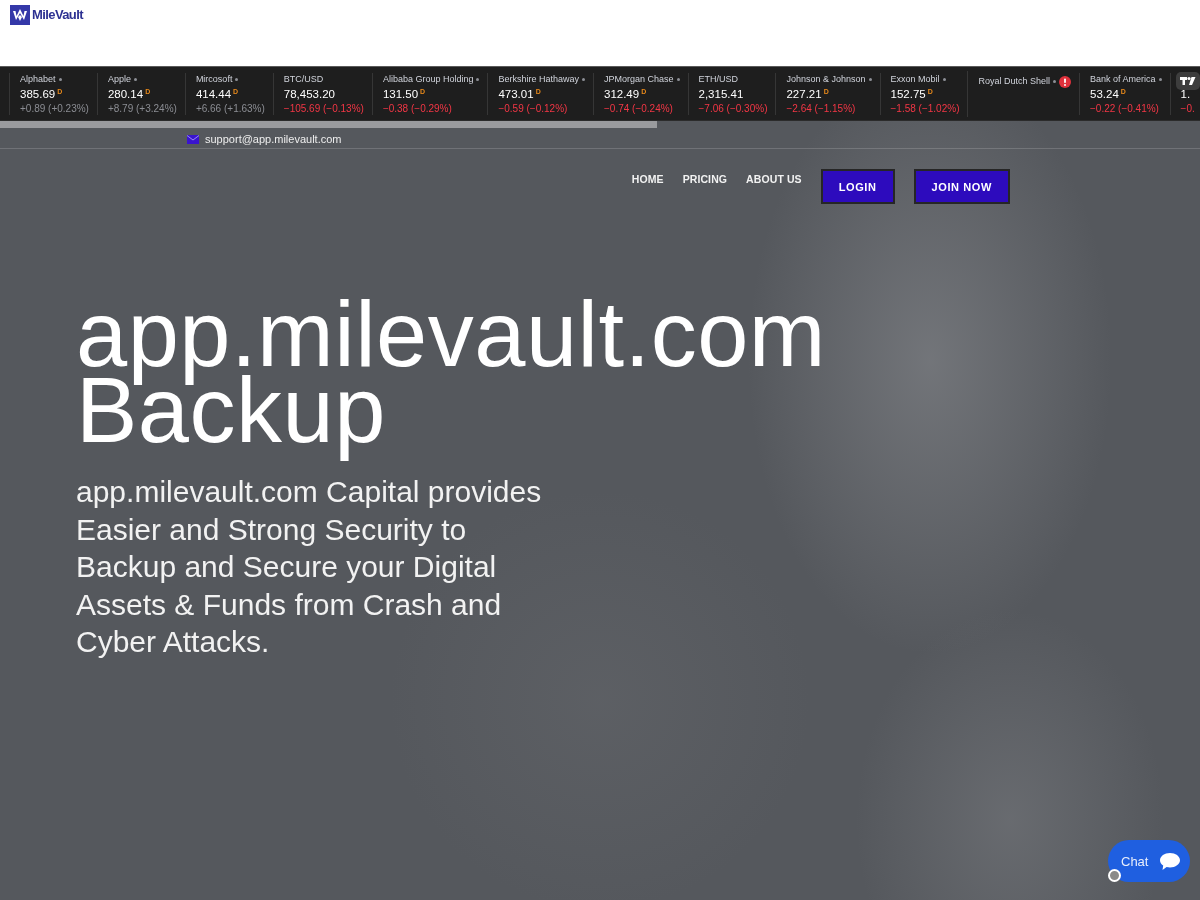  I want to click on logo-text: MileVault, so click(57, 15).